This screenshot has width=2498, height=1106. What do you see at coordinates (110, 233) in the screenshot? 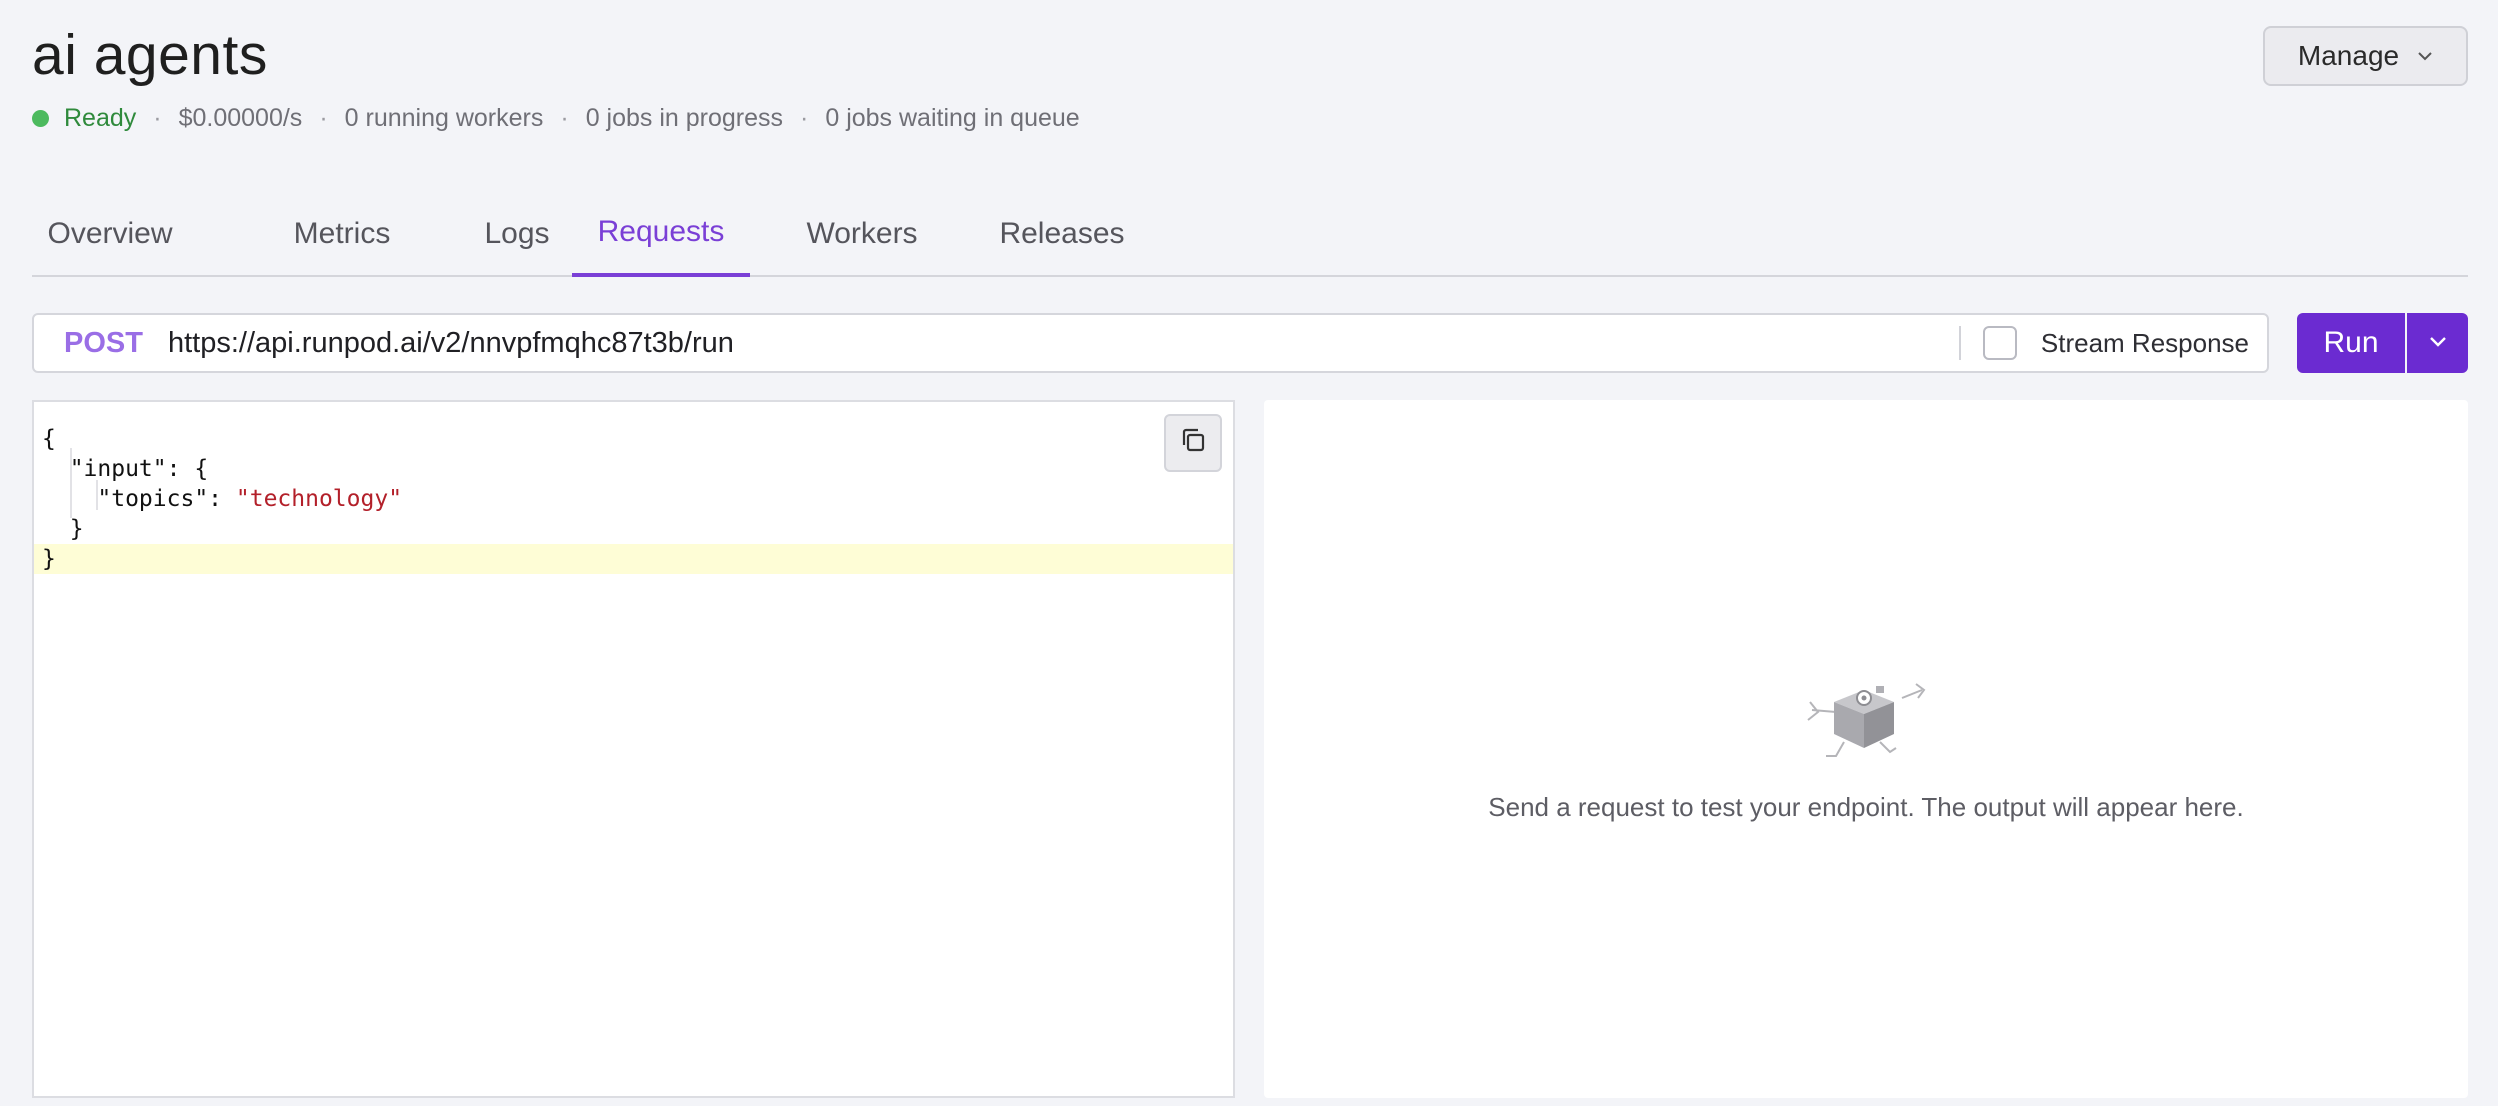
I see `tab-overview: Overview` at bounding box center [110, 233].